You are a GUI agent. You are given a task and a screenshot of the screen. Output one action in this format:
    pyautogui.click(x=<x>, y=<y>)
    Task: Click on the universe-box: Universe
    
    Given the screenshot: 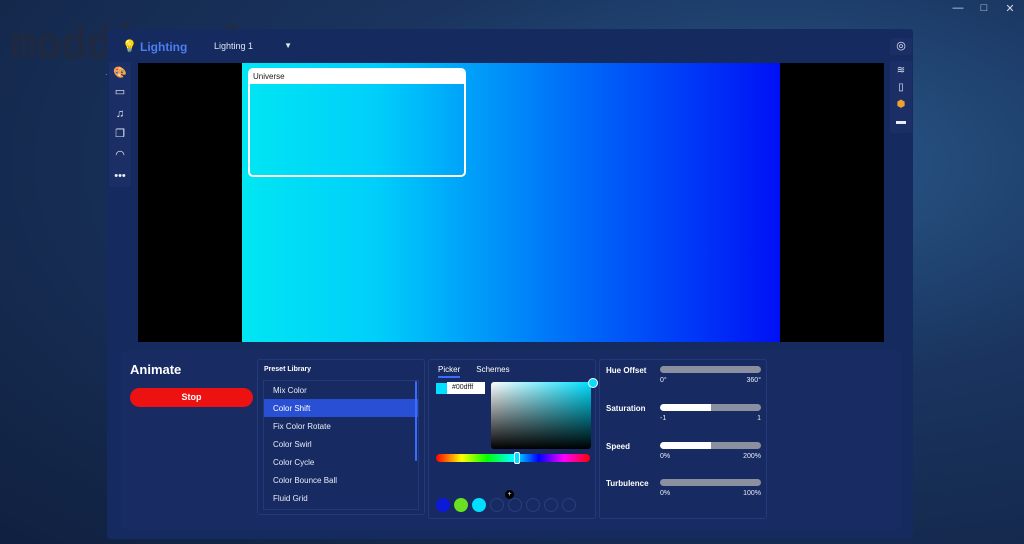 What is the action you would take?
    pyautogui.click(x=357, y=122)
    